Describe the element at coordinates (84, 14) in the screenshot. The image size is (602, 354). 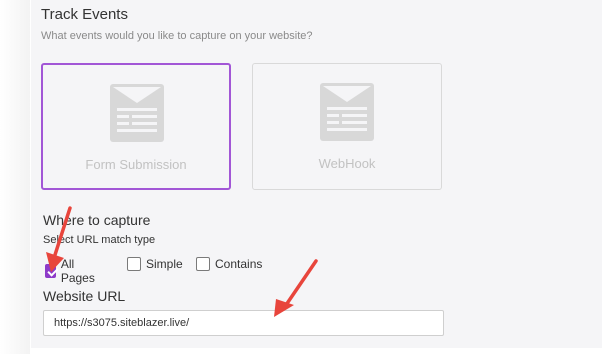
I see `track-events-title: Track Events` at that location.